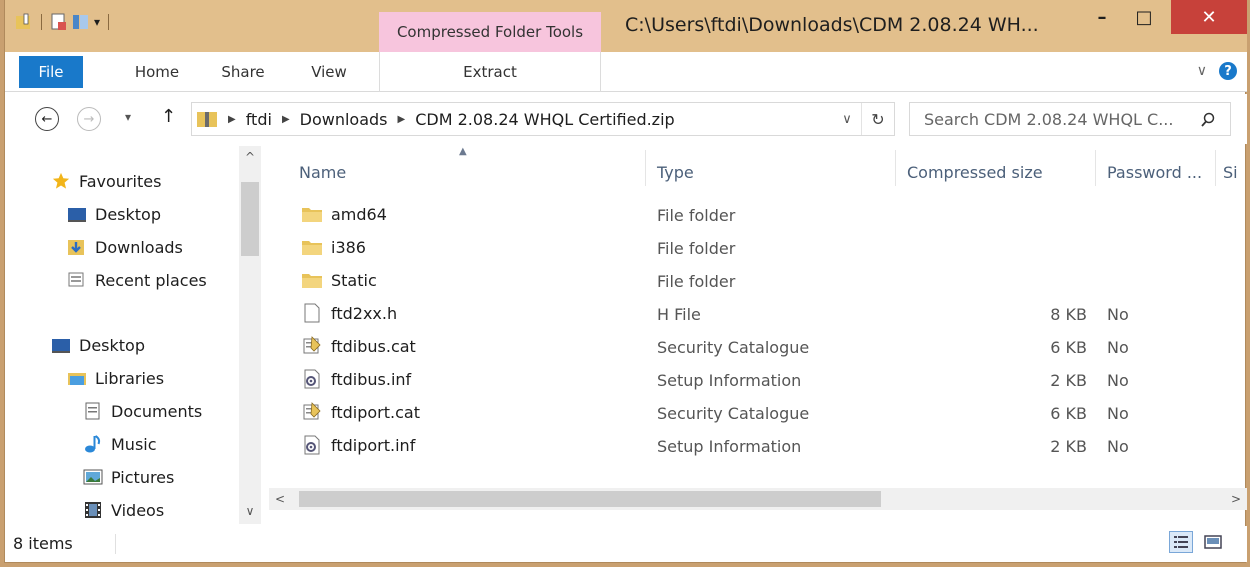 The image size is (1250, 567). Describe the element at coordinates (138, 510) in the screenshot. I see `nav-item-label: Videos` at that location.